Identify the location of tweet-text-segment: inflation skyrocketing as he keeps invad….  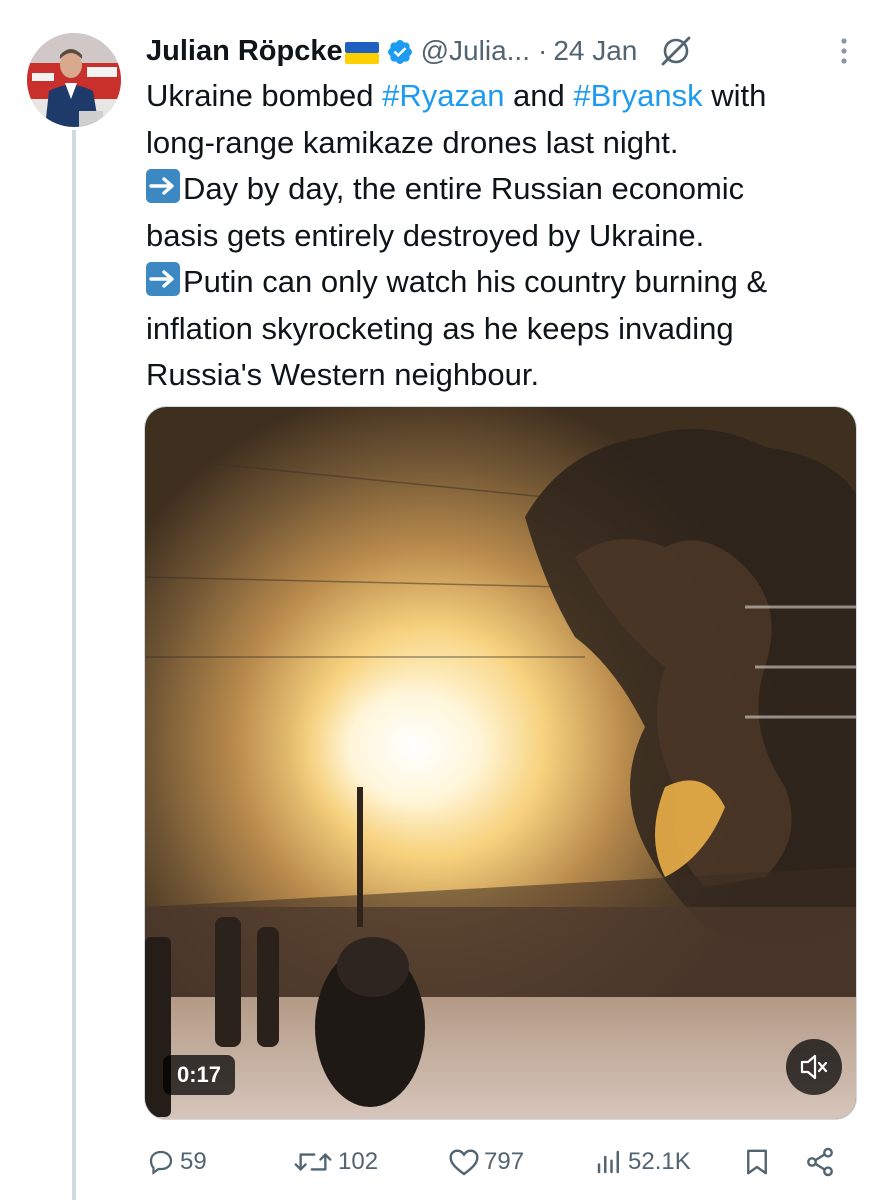
(440, 328).